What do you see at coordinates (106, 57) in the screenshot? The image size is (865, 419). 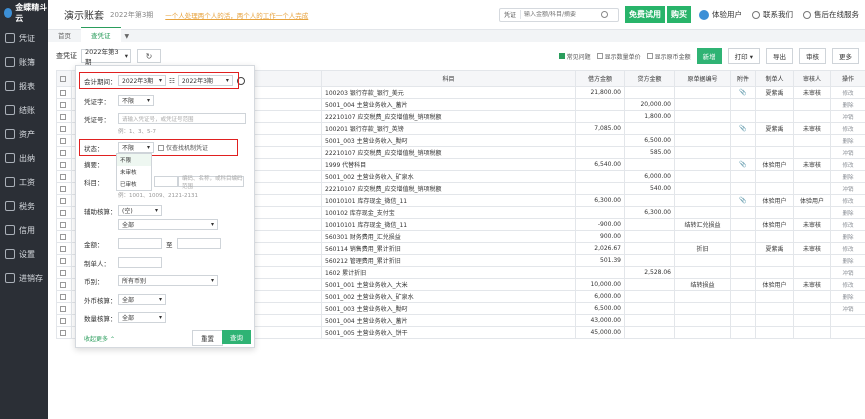 I see `period-select: 2022年第3期 ▾` at bounding box center [106, 57].